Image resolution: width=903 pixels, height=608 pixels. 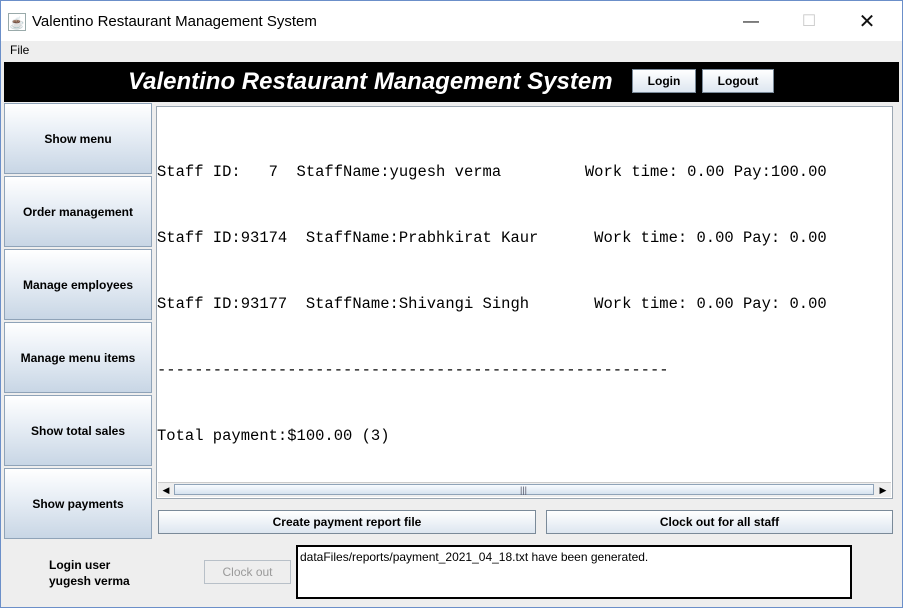 What do you see at coordinates (347, 522) in the screenshot?
I see `create-payment-report-button: Create payment report file` at bounding box center [347, 522].